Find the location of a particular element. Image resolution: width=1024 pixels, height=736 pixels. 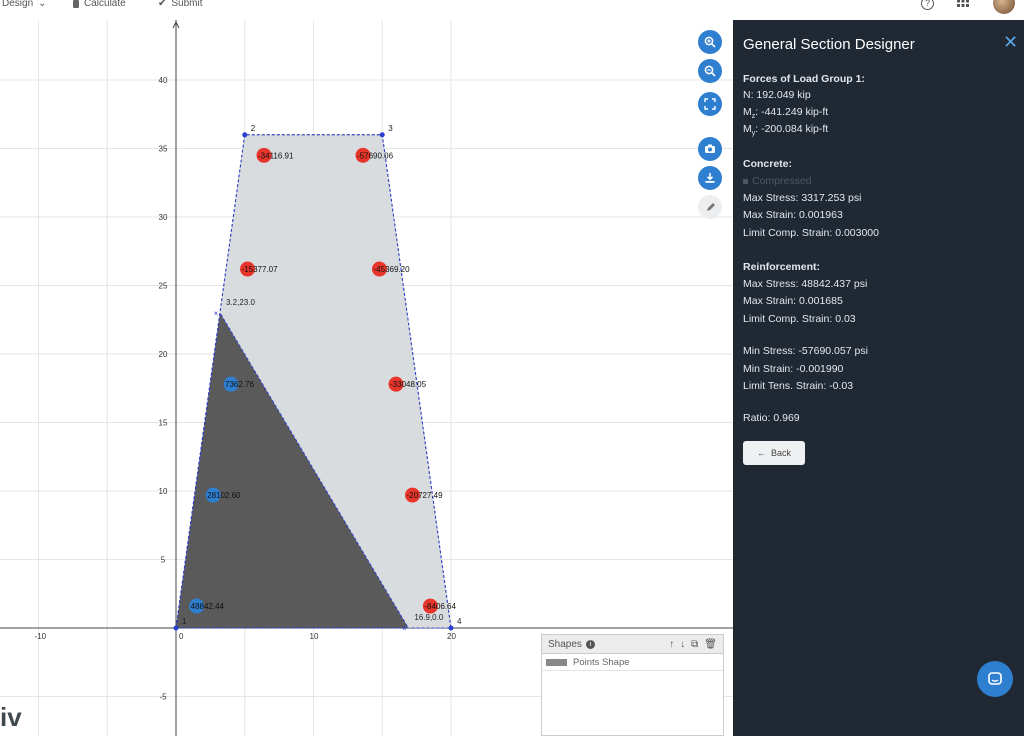

shape-color-swatch is located at coordinates (556, 662).